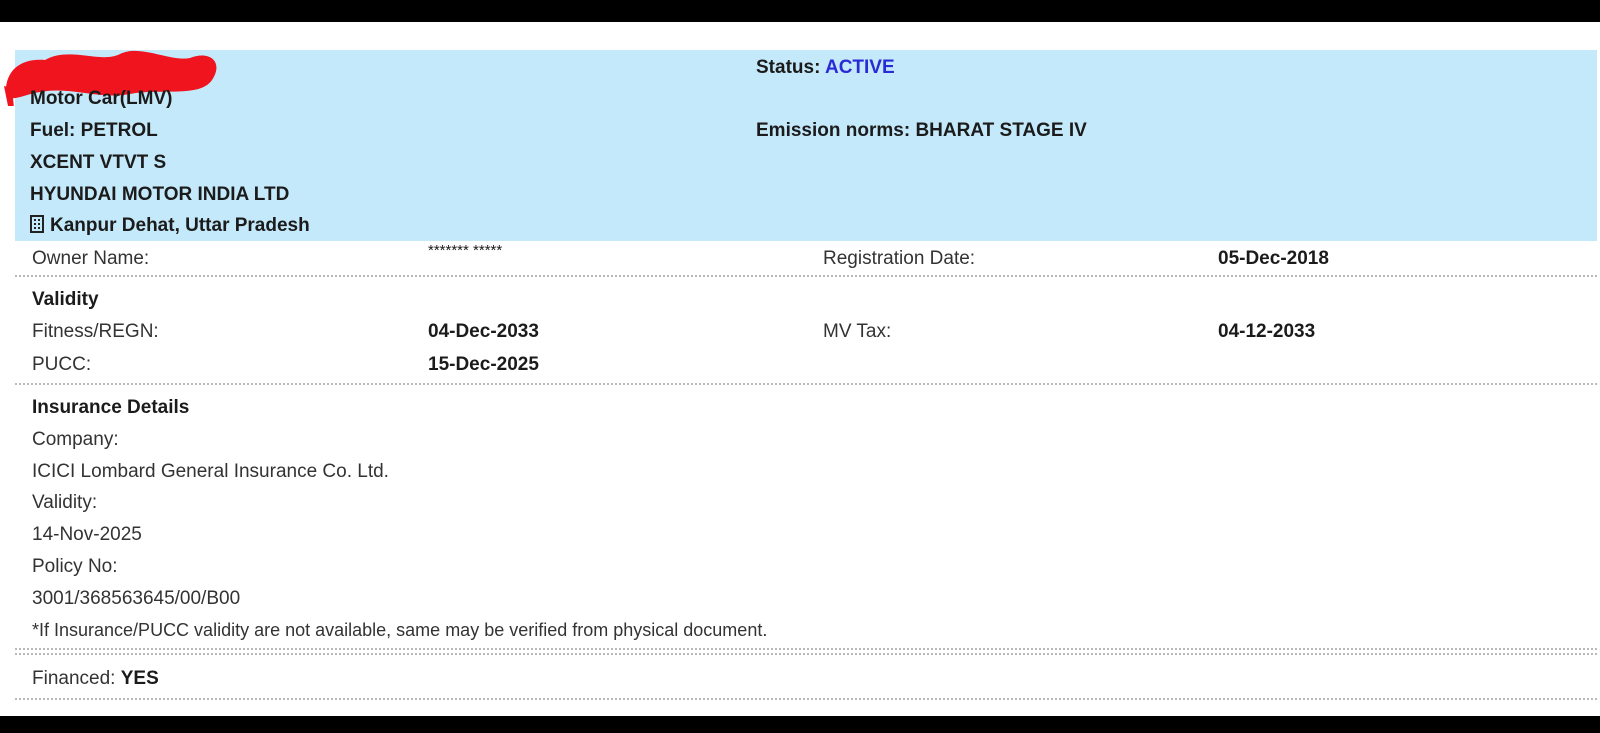  I want to click on emission-line: Emission norms: BHARAT STAGE IV, so click(921, 131).